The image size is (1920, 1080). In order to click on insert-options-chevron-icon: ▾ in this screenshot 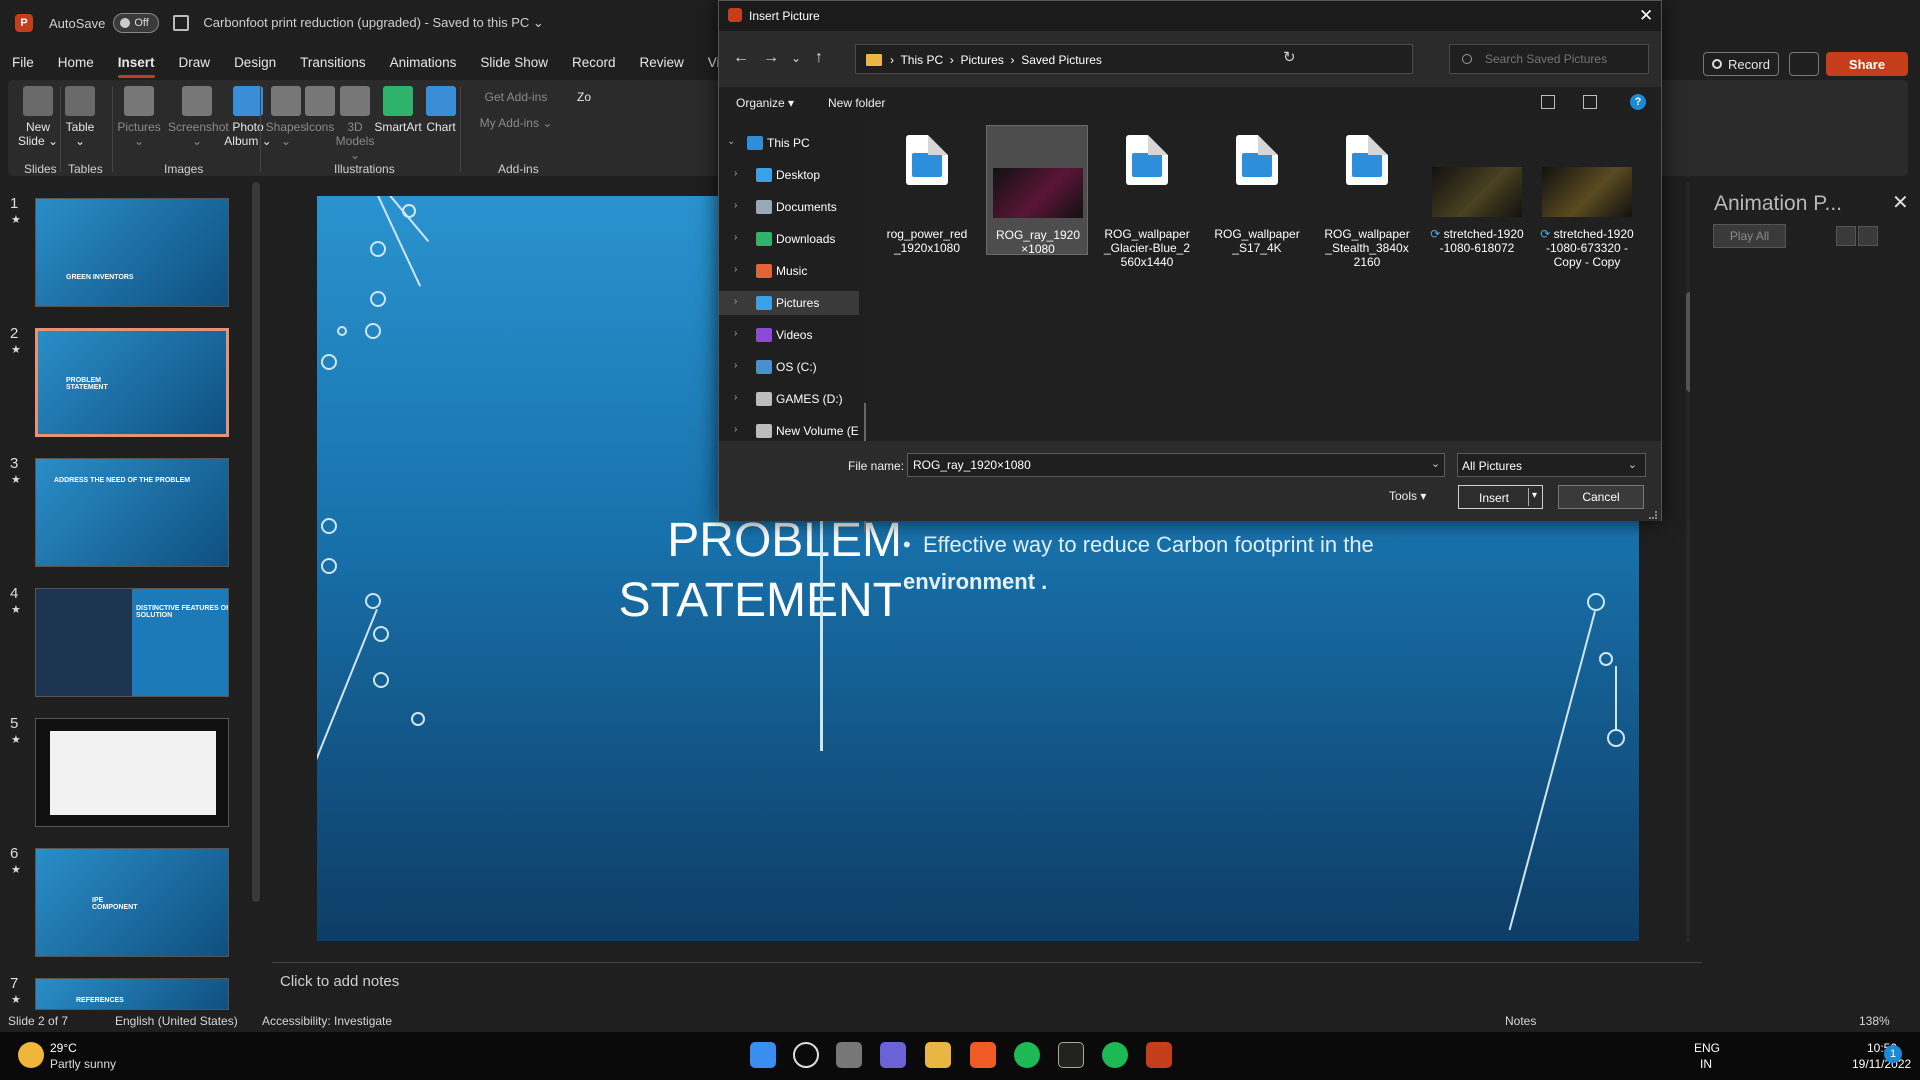, I will do `click(1534, 495)`.